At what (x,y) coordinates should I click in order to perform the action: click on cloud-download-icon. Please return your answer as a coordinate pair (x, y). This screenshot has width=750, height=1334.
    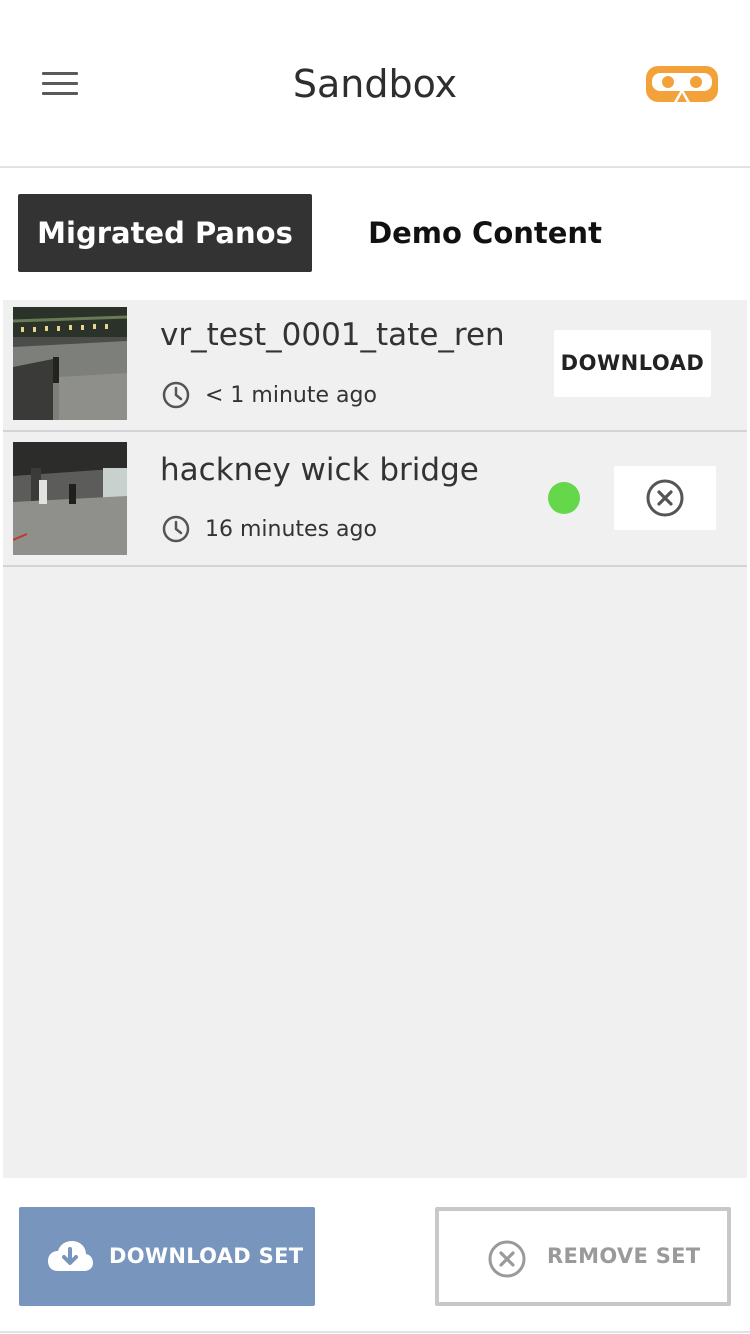
    Looking at the image, I should click on (70, 1256).